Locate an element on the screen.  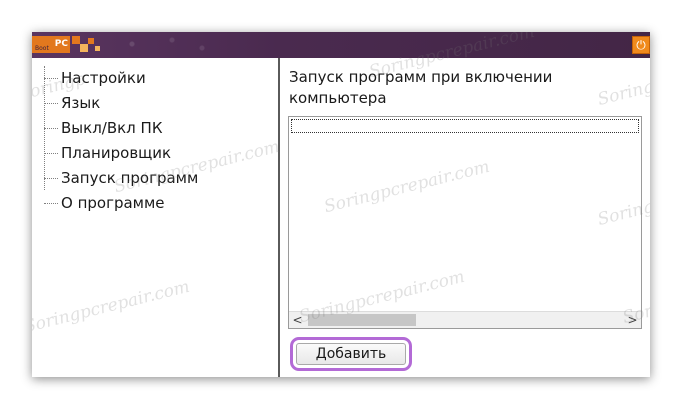
scroll-left-arrow-icon: < is located at coordinates (297, 320).